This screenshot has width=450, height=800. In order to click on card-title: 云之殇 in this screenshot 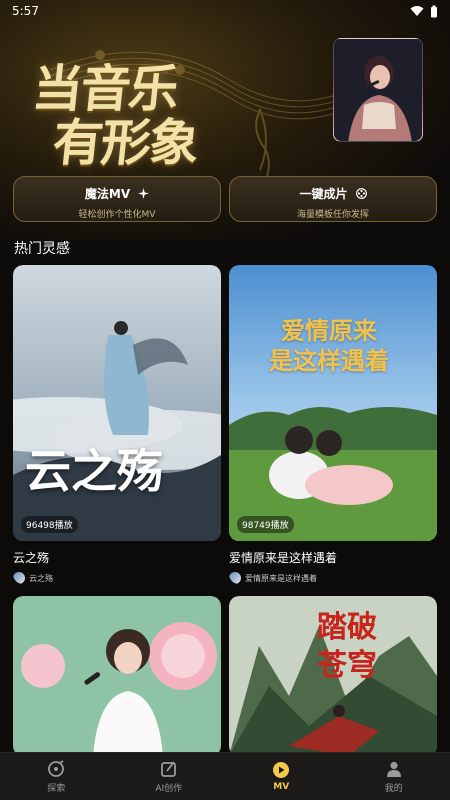, I will do `click(31, 558)`.